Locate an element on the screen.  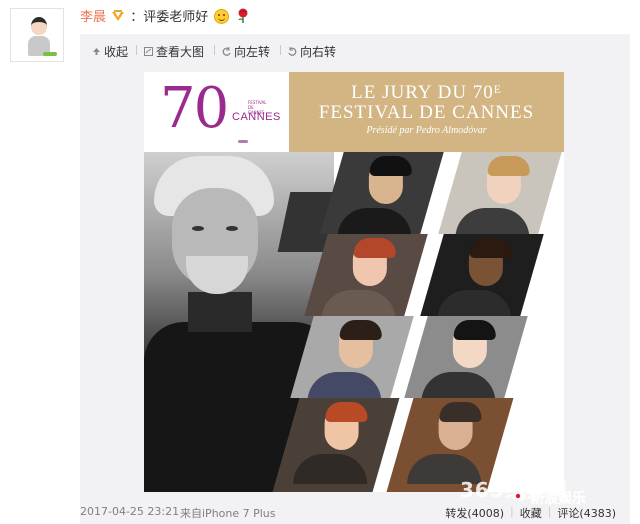
cannes-70-logo: 70 CANNES FESTIVAL DE CANNES is located at coordinates (216, 112).